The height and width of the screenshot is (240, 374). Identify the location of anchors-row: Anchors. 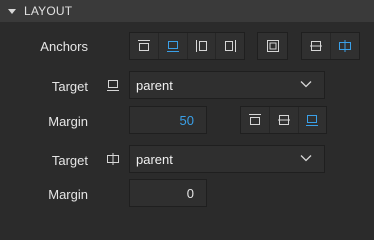
(187, 46).